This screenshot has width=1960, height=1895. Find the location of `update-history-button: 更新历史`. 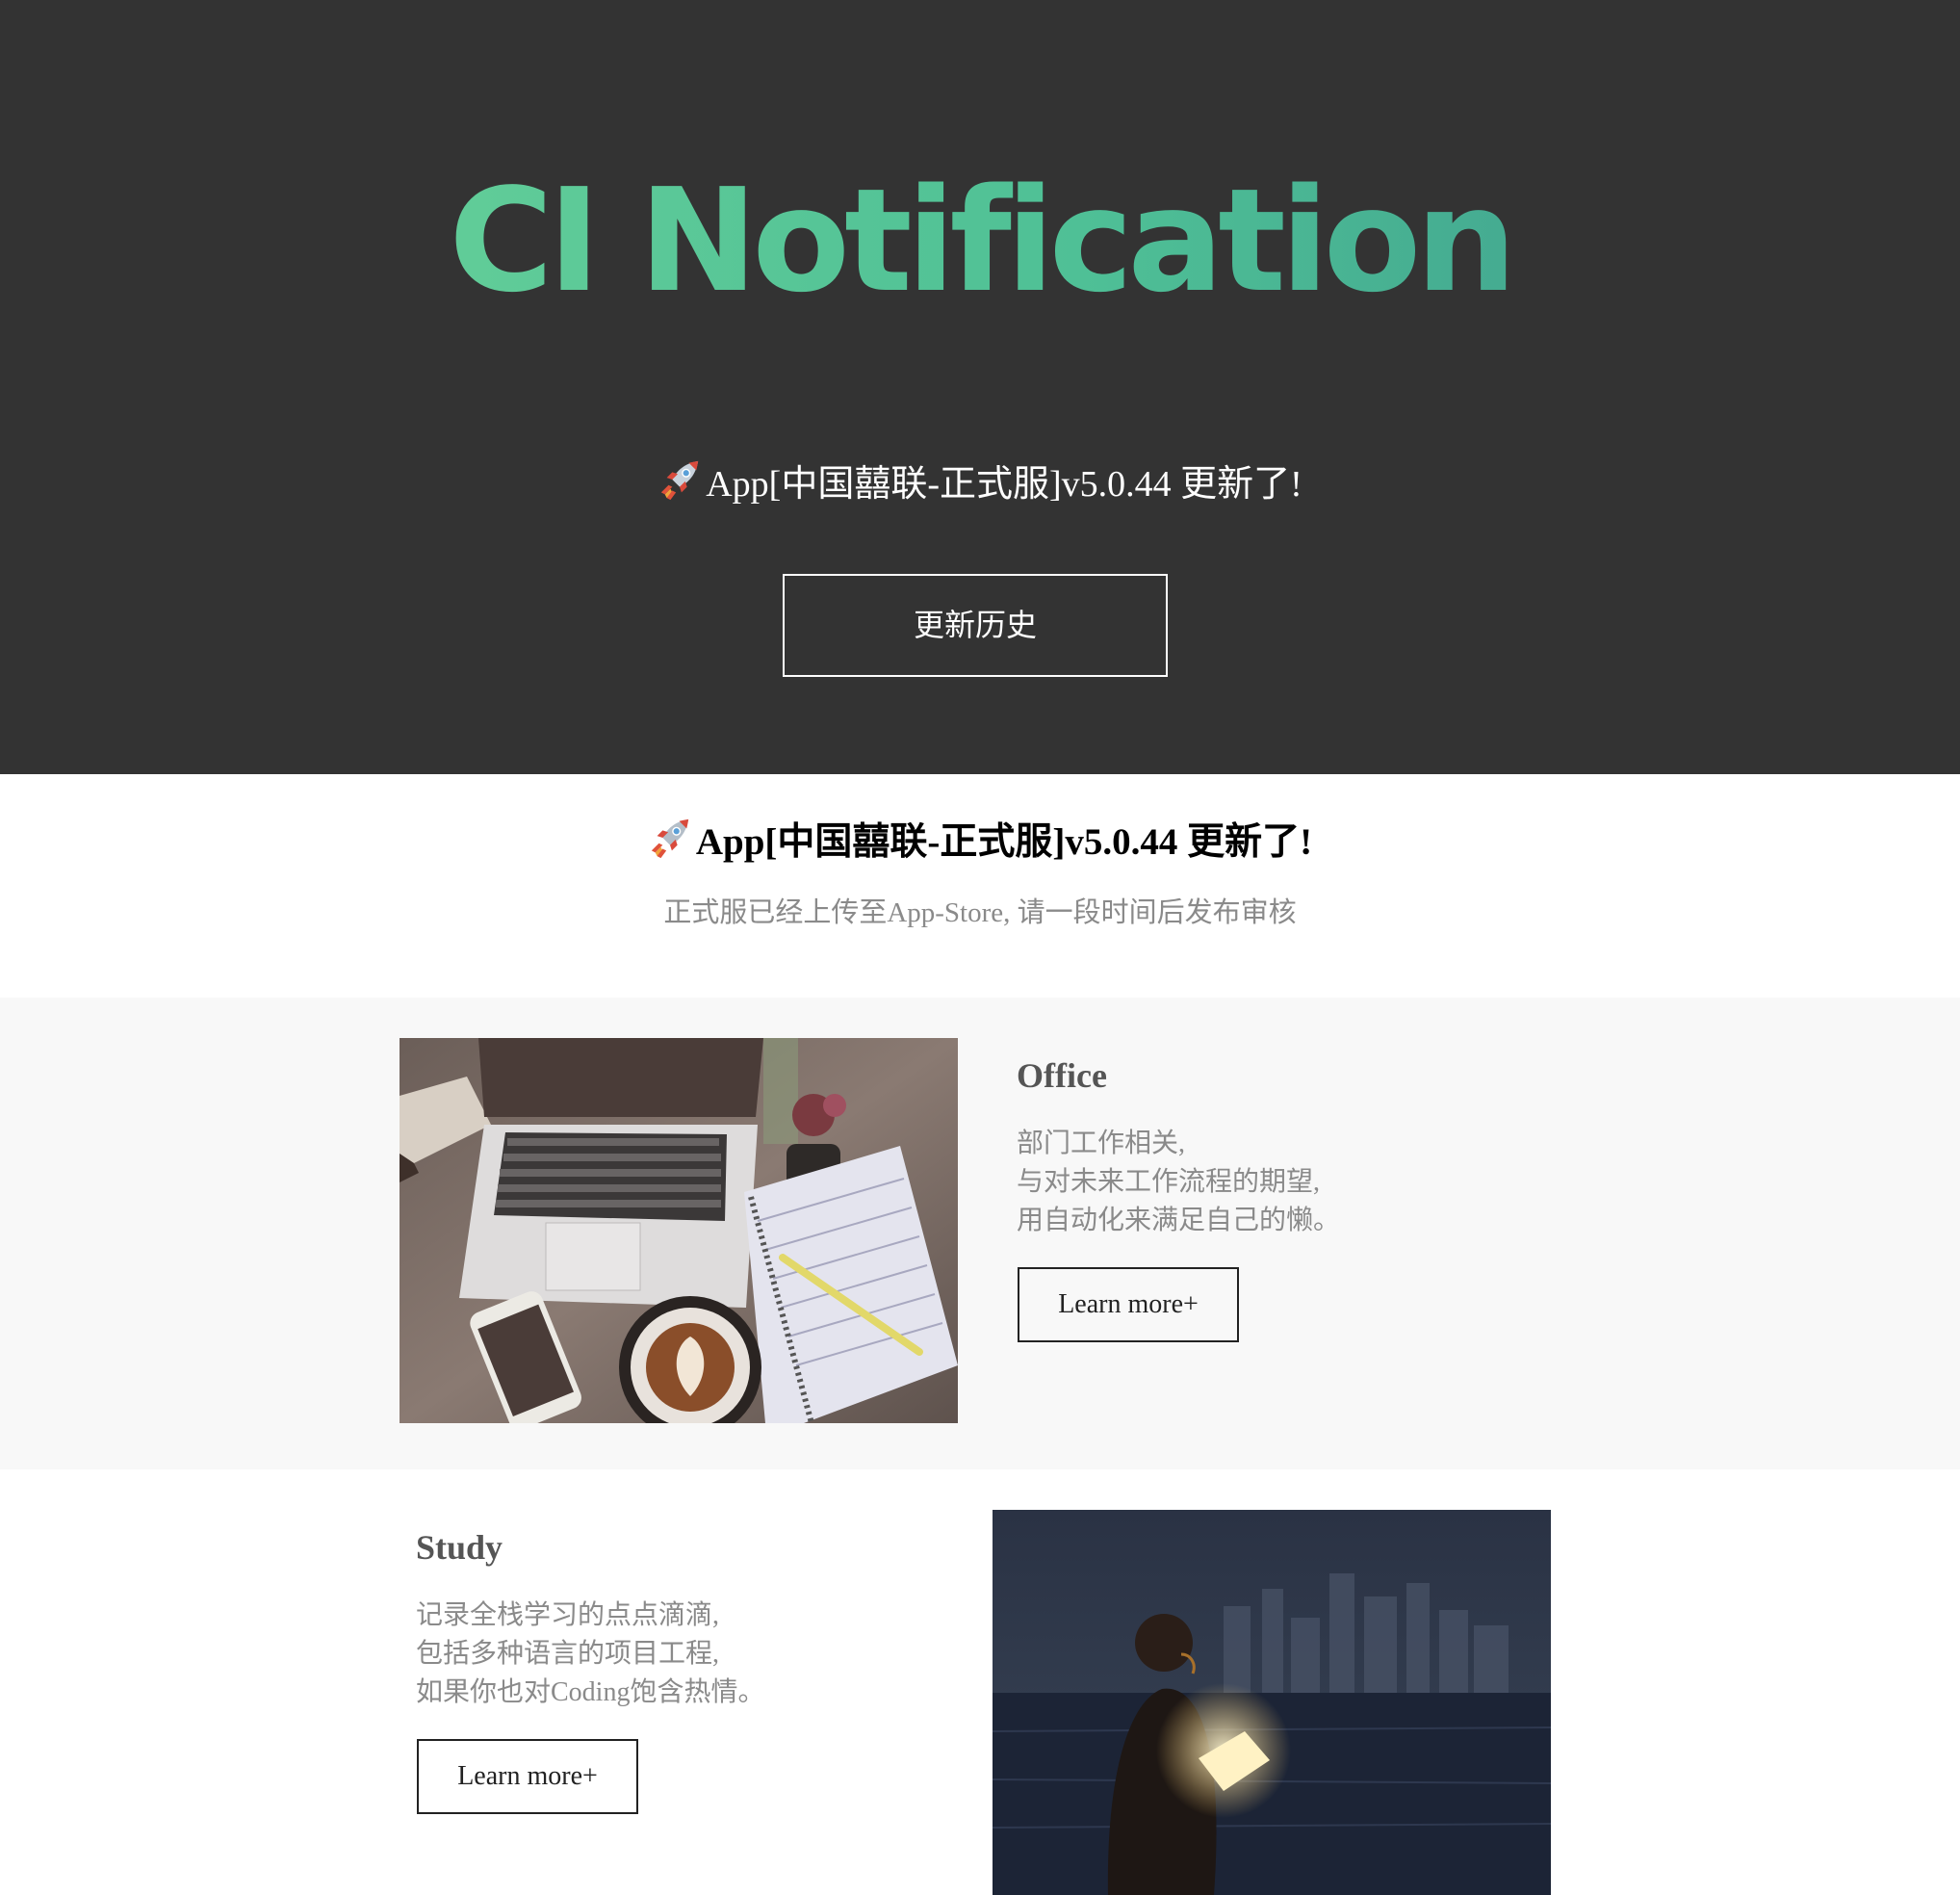

update-history-button: 更新历史 is located at coordinates (975, 625).